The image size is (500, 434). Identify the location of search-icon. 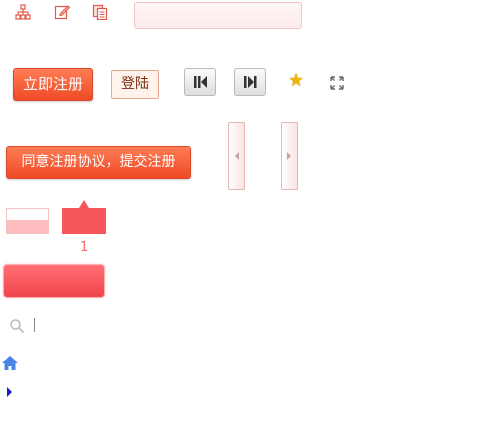
(17, 326).